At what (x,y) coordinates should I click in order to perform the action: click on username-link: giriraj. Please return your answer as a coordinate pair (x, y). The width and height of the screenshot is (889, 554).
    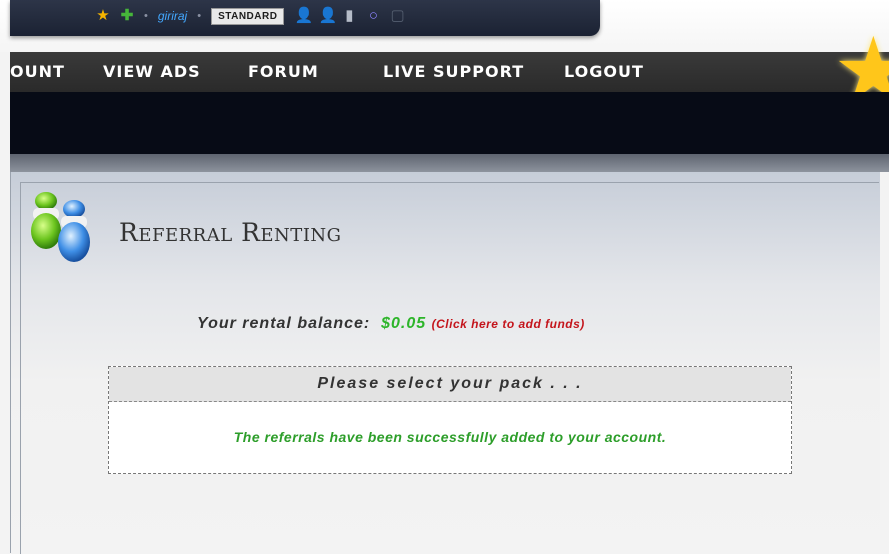
    Looking at the image, I should click on (172, 16).